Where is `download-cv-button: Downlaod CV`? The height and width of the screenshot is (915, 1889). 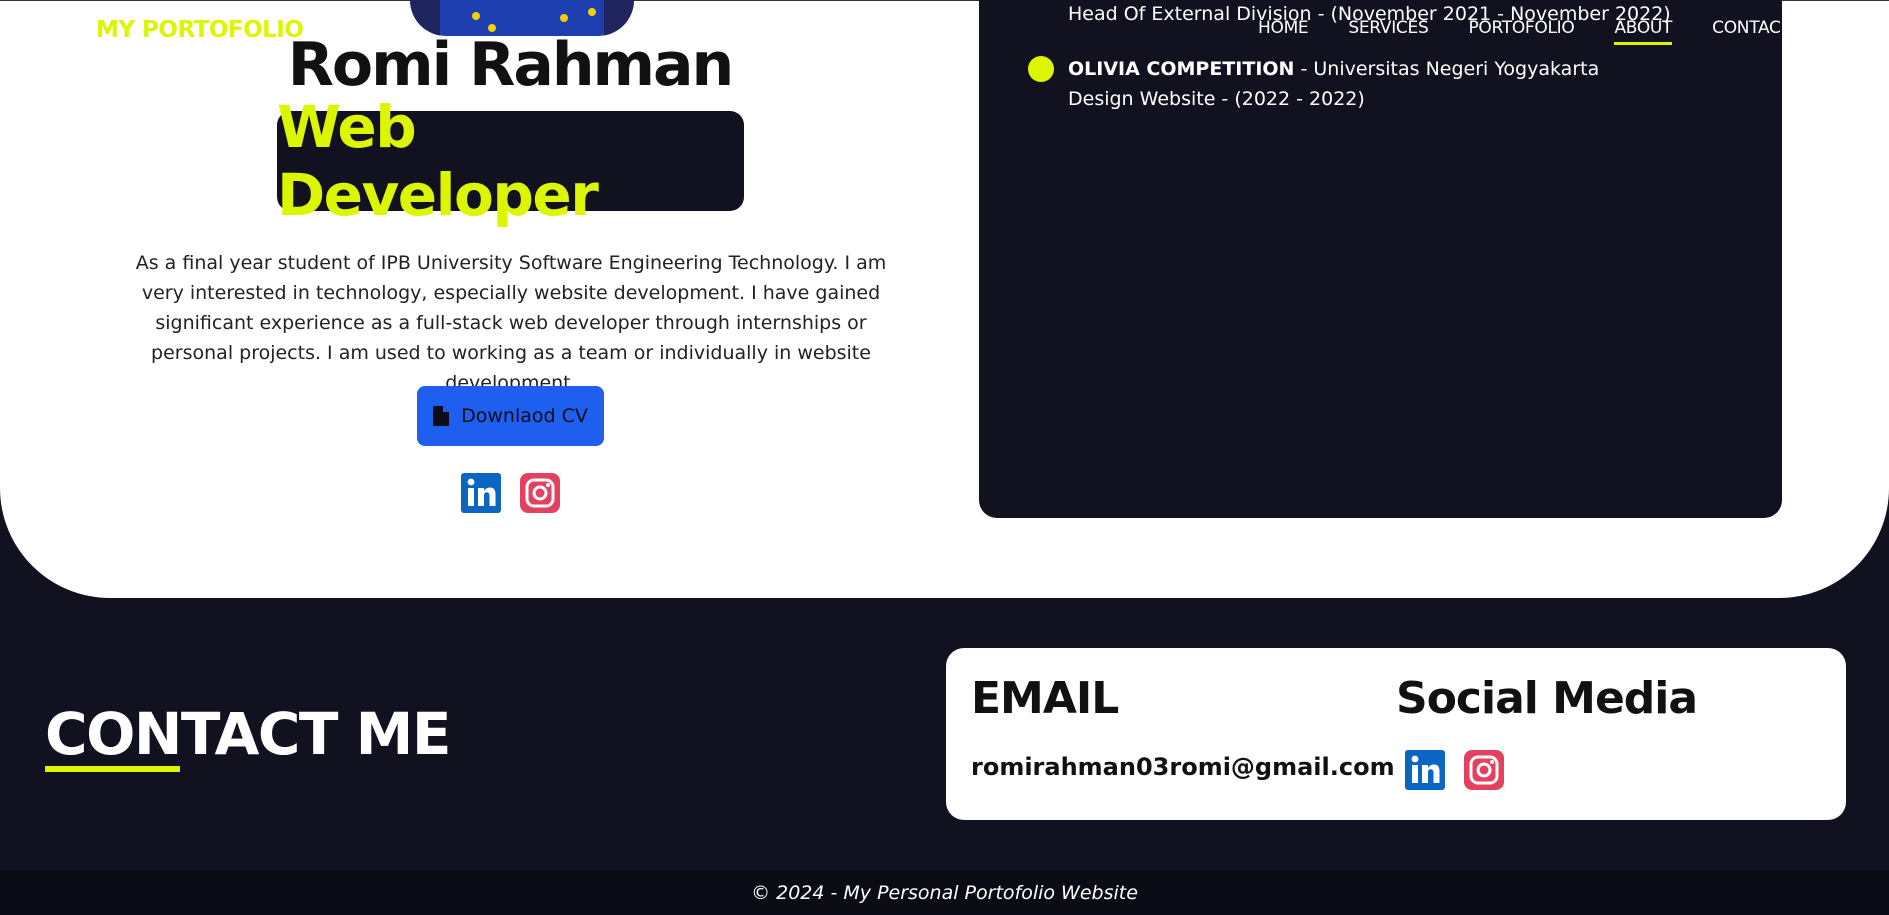 download-cv-button: Downlaod CV is located at coordinates (510, 416).